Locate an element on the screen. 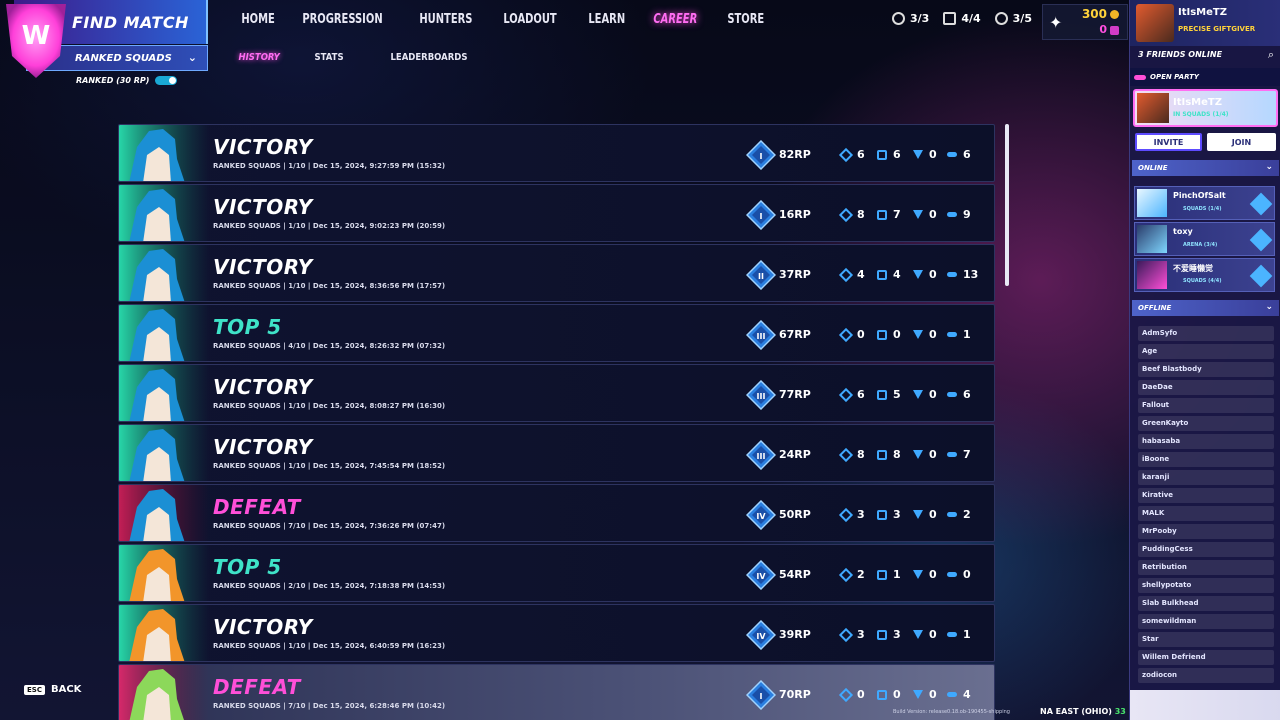  toggle-switch is located at coordinates (166, 80).